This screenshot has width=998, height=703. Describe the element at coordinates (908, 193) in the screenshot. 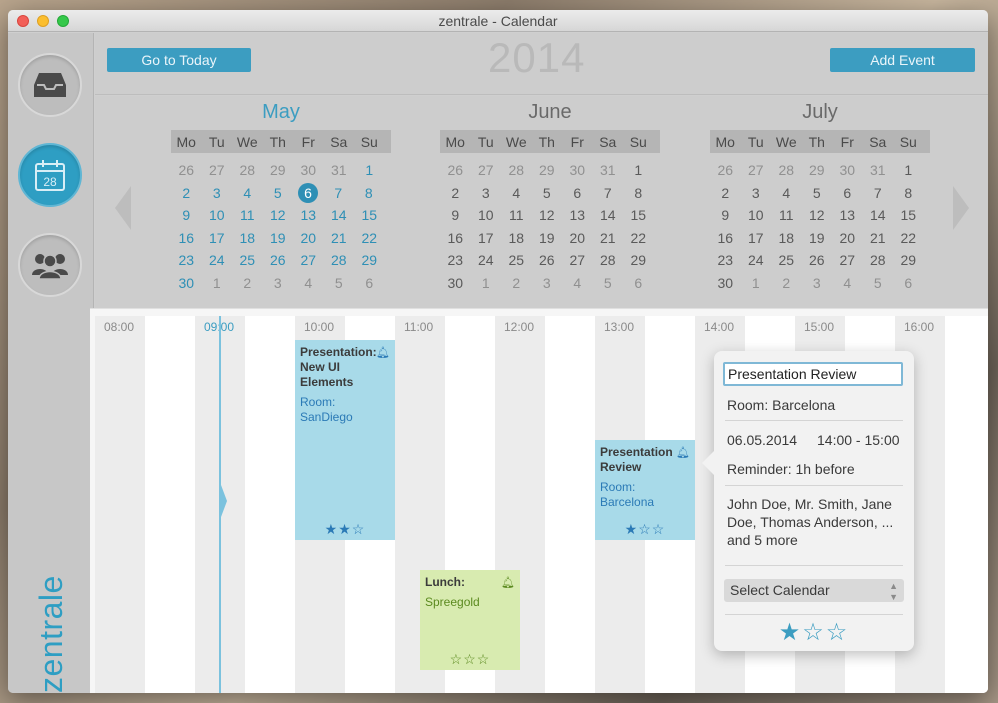

I see `day-cell: 8` at that location.